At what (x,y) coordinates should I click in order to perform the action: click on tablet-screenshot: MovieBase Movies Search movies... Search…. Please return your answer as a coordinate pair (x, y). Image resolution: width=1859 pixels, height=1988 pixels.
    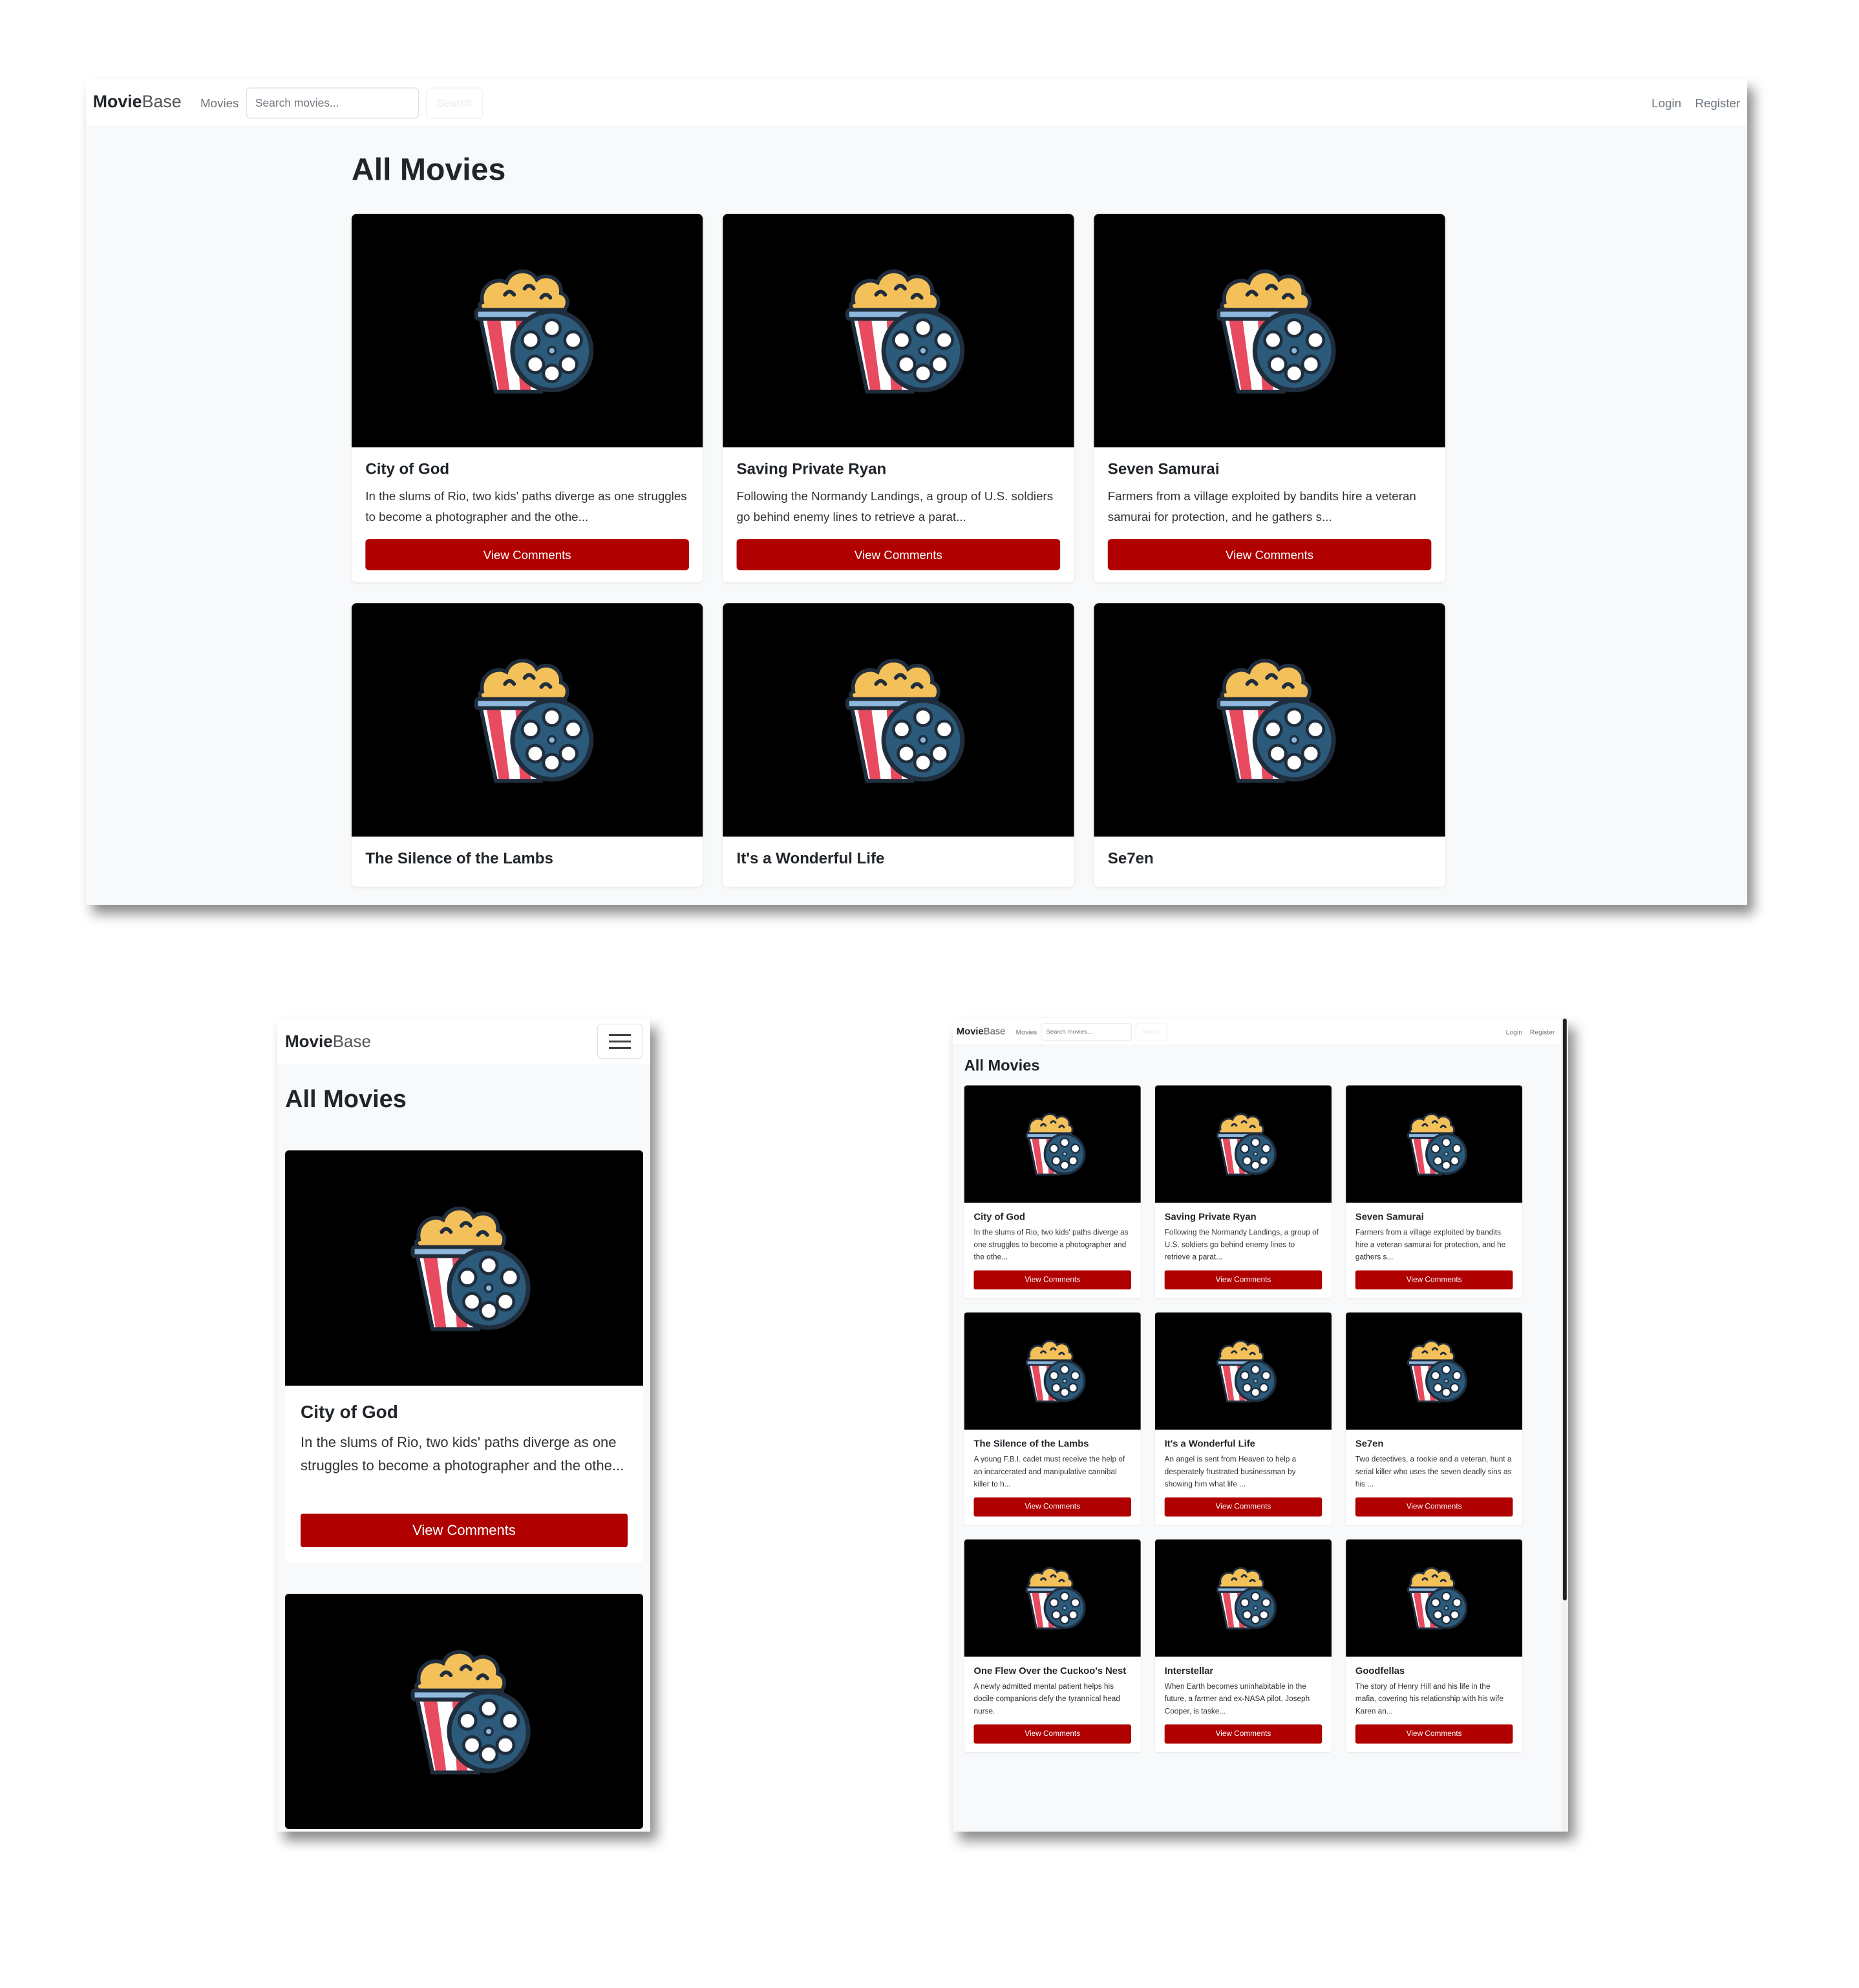
    Looking at the image, I should click on (1260, 1425).